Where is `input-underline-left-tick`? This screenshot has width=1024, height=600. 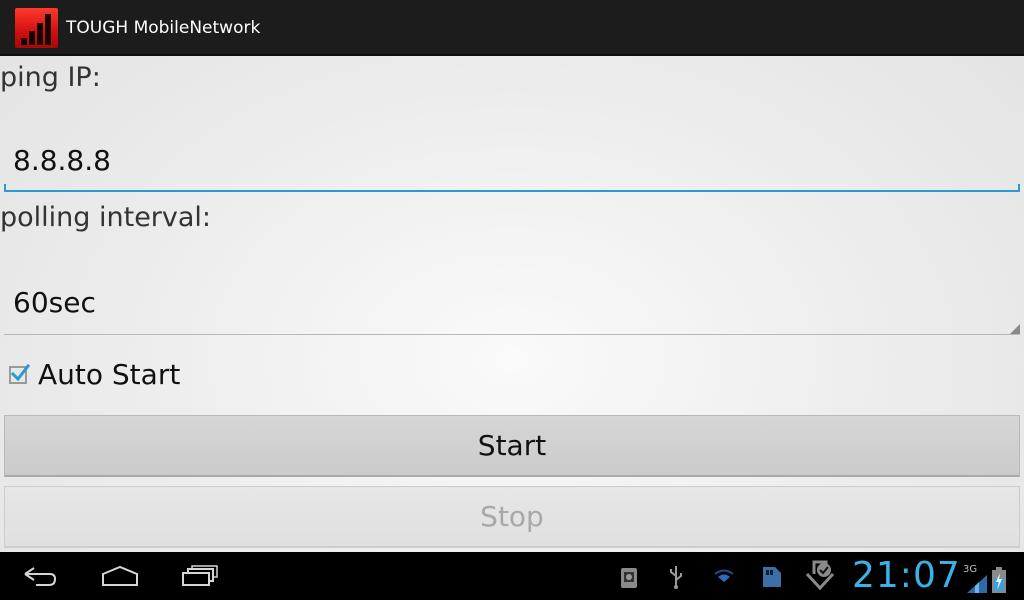
input-underline-left-tick is located at coordinates (5, 188).